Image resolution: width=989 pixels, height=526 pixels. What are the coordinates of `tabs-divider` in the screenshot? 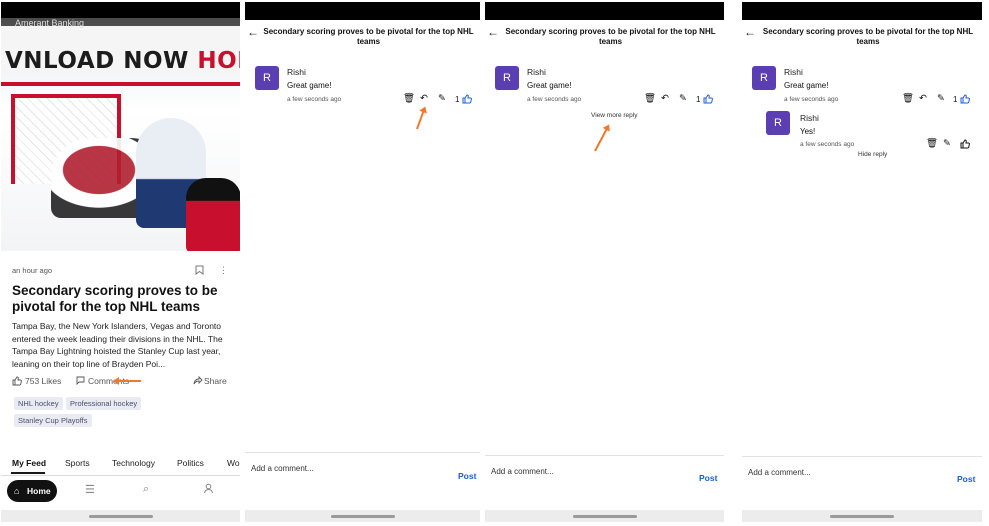 It's located at (120, 475).